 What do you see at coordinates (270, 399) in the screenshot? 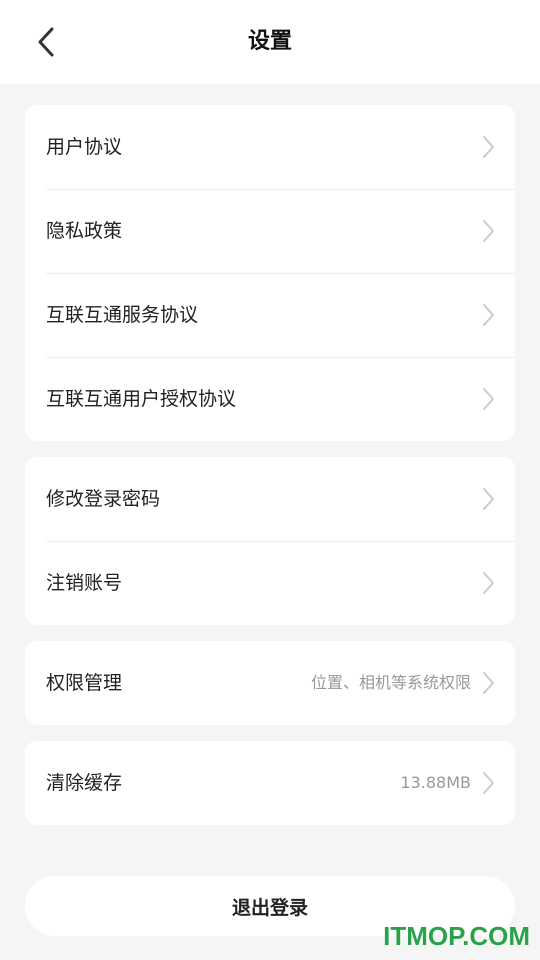
I see `settings-item-interconnect-user-authorization: 互联互通用户授权协议` at bounding box center [270, 399].